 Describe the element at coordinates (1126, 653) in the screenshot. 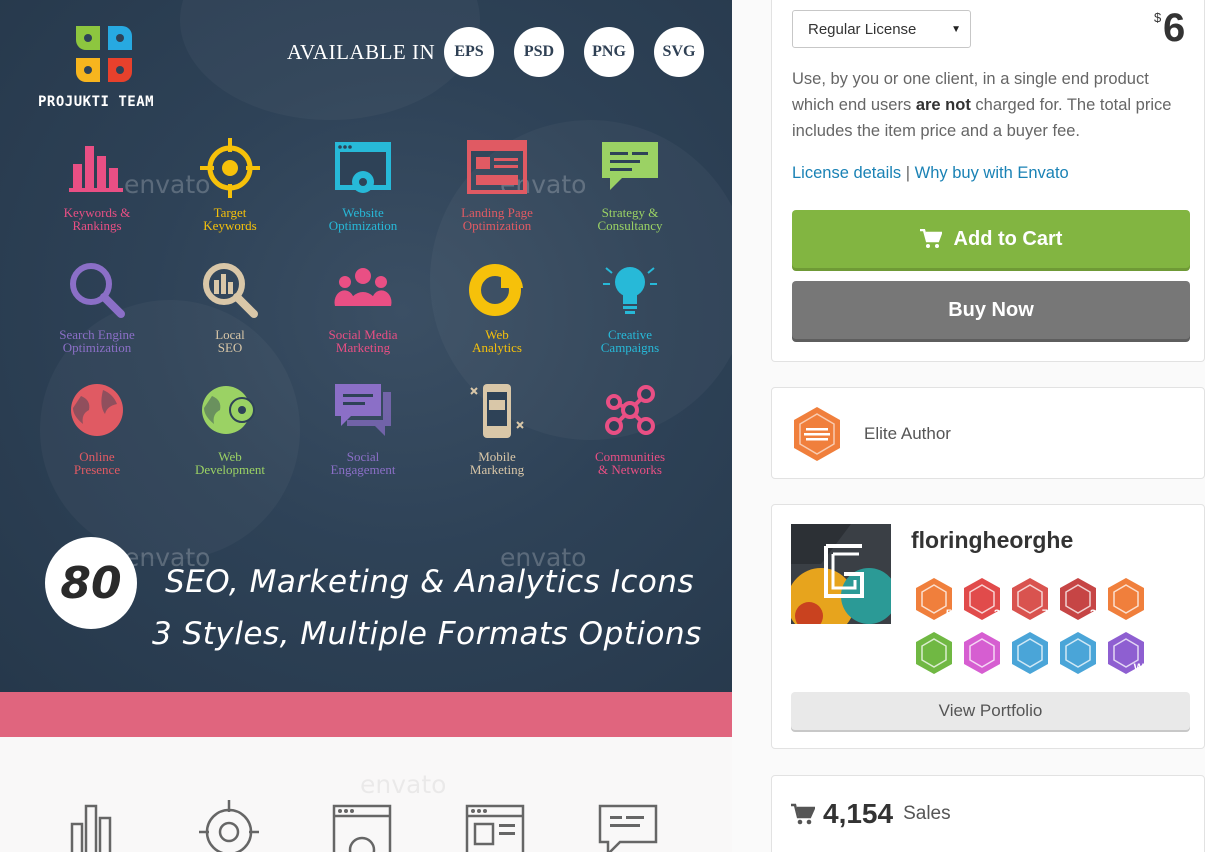

I see `rocket-badge-icon: W` at that location.